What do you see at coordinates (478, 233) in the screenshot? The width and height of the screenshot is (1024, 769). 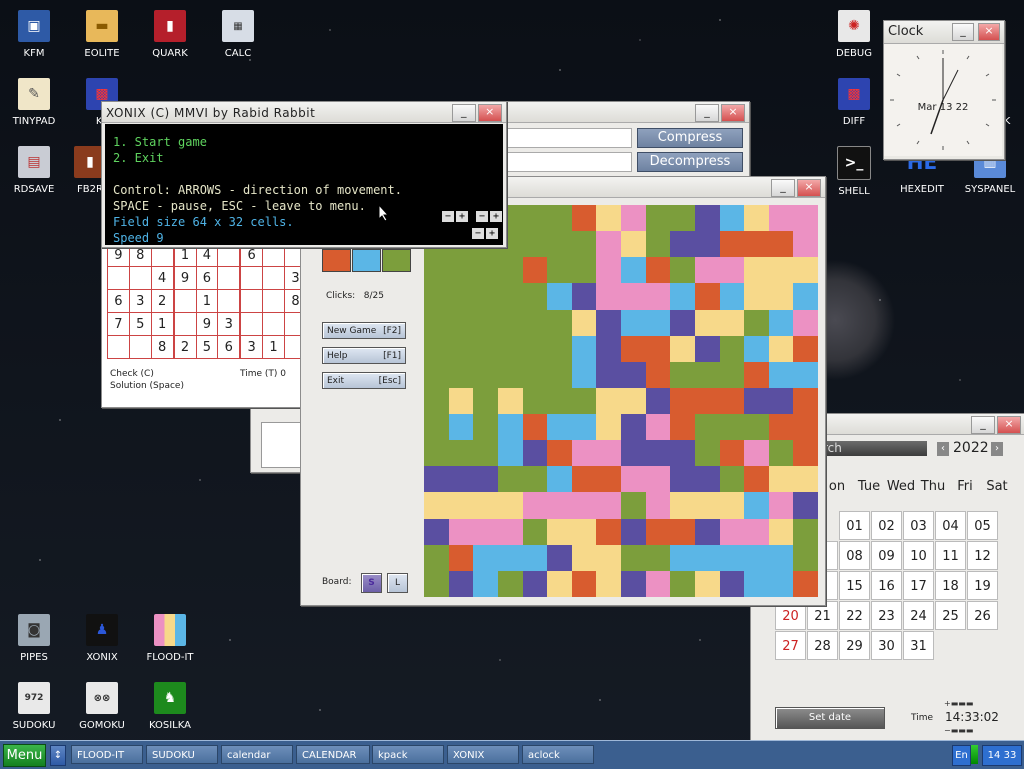 I see `speed-decrease-icon: −` at bounding box center [478, 233].